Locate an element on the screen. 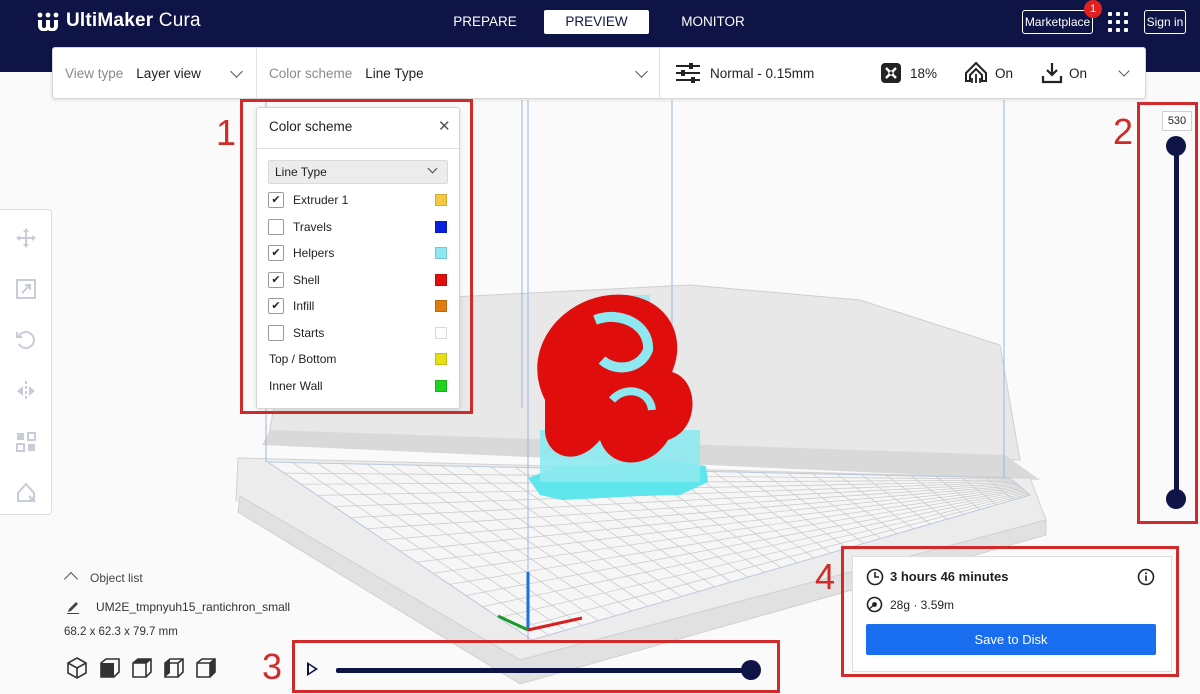 Image resolution: width=1200 pixels, height=694 pixels. object-dimensions: 68.2 x 62.3 x 79.7 mm is located at coordinates (121, 632).